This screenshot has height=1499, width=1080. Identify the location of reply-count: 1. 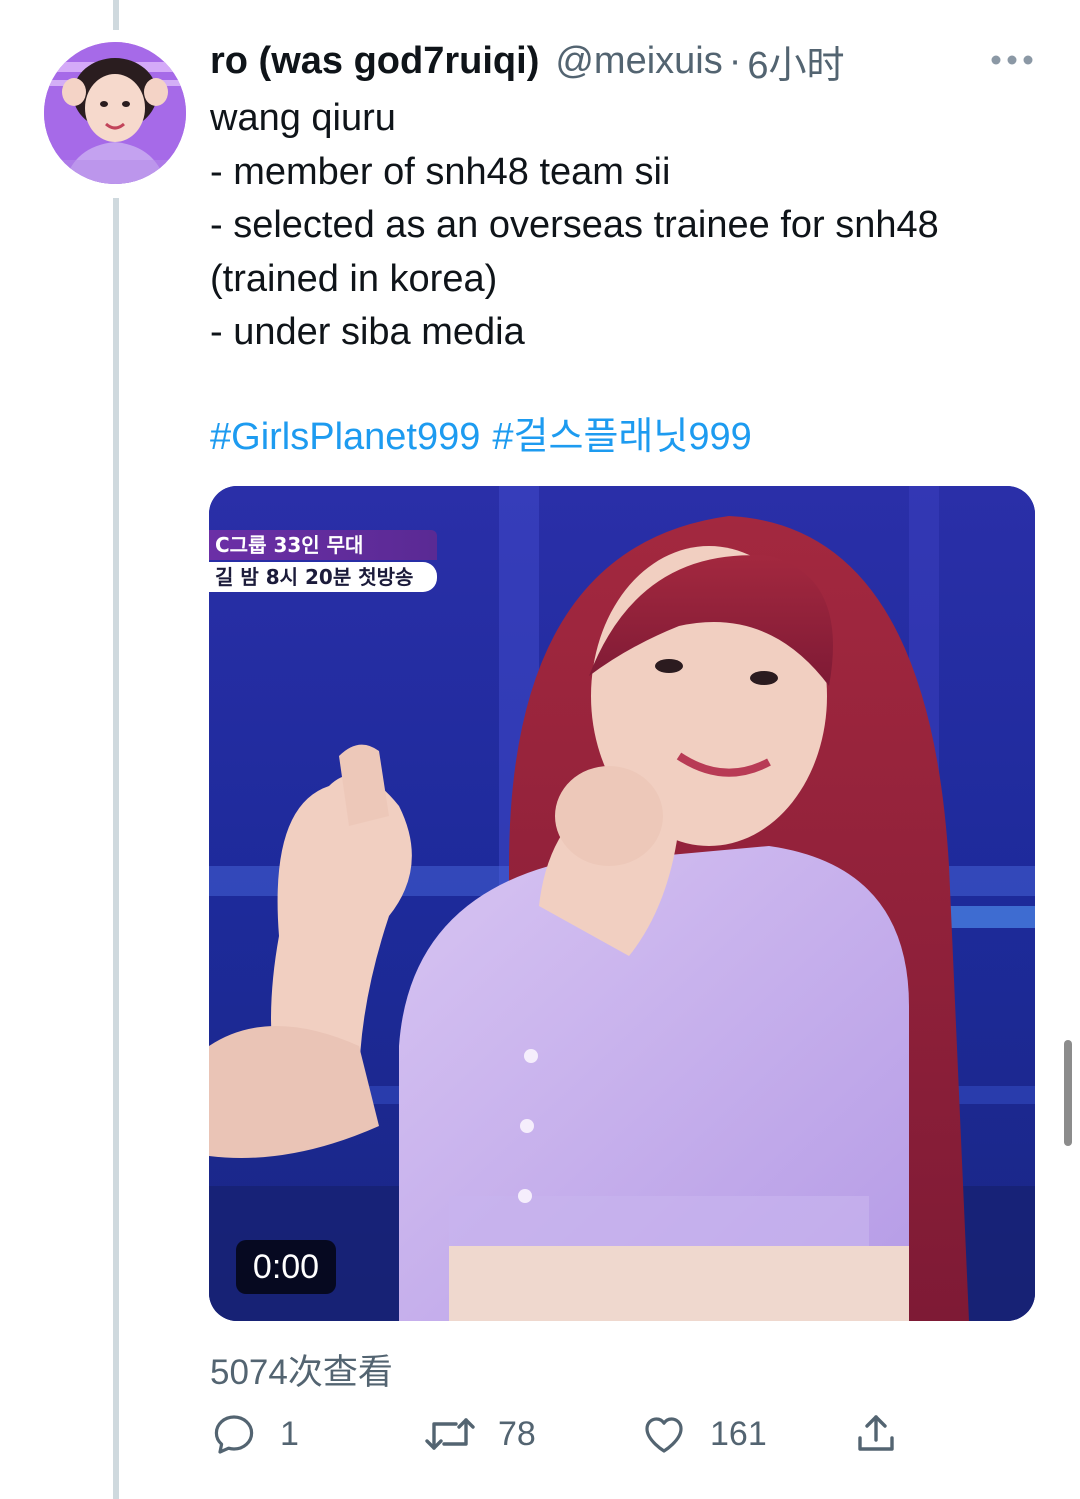
(289, 1433).